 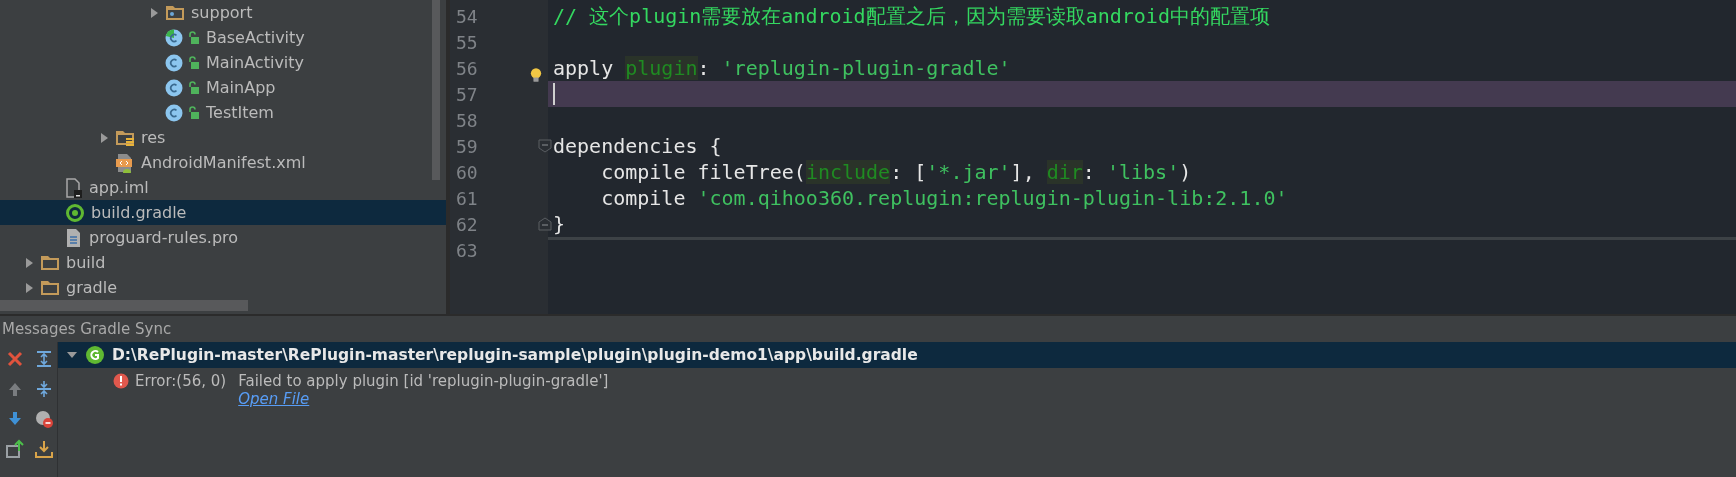 I want to click on download-icon, so click(x=43, y=449).